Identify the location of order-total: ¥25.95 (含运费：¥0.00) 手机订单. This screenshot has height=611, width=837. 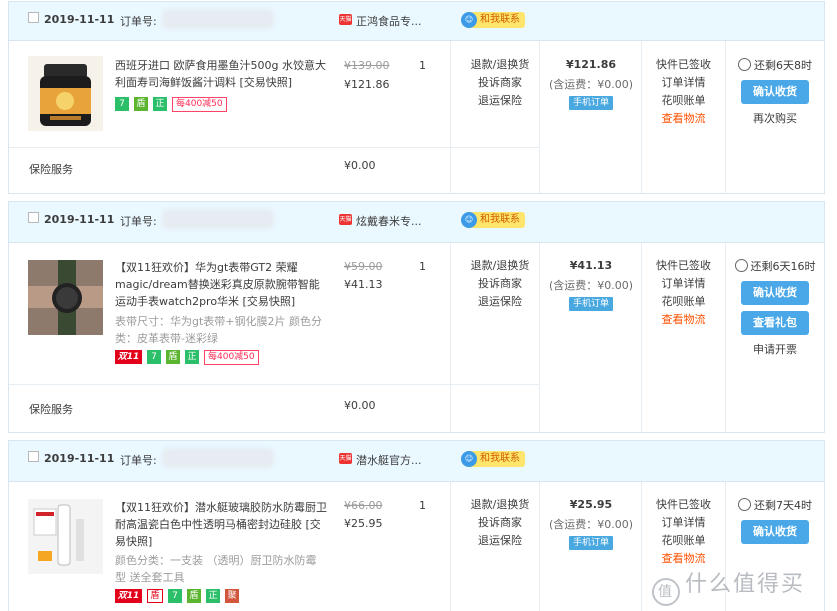
(591, 524).